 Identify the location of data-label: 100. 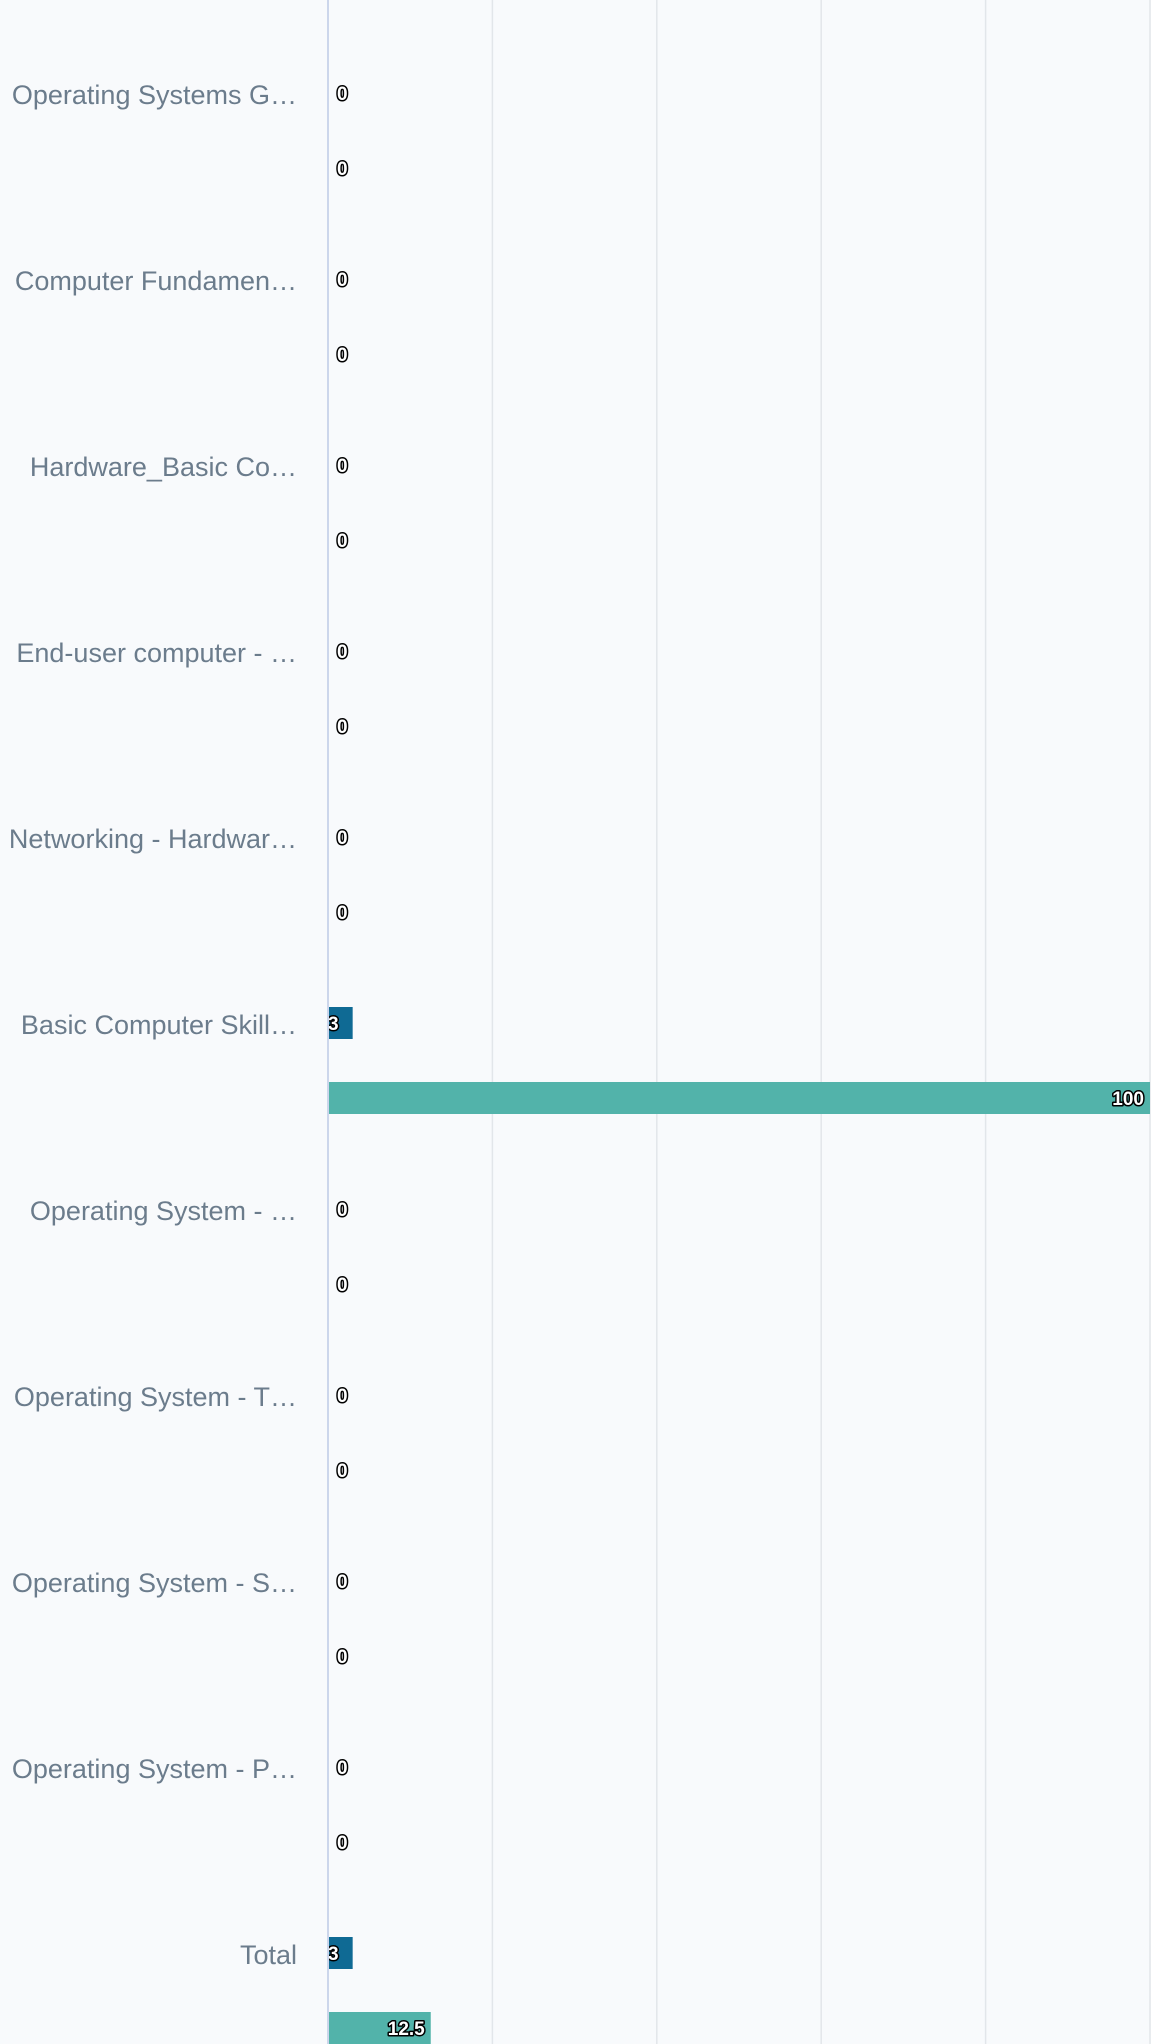
(1128, 1099).